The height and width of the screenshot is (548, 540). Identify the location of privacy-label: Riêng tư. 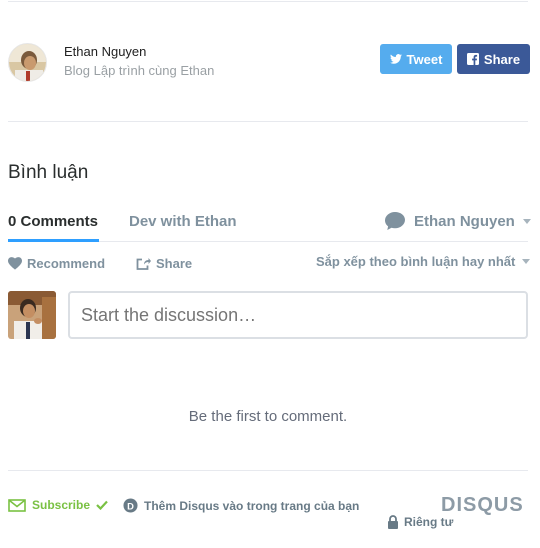
(429, 522).